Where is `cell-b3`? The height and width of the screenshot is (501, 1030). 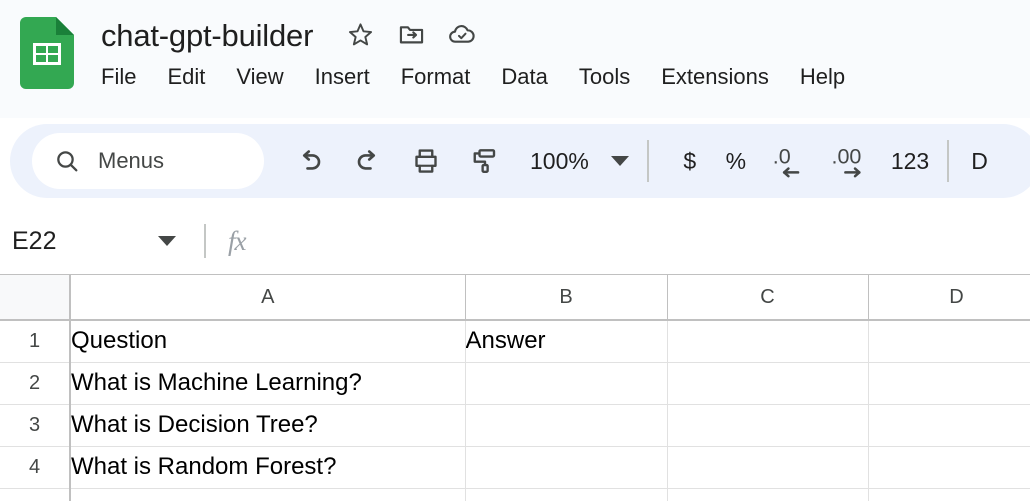
cell-b3 is located at coordinates (566, 425).